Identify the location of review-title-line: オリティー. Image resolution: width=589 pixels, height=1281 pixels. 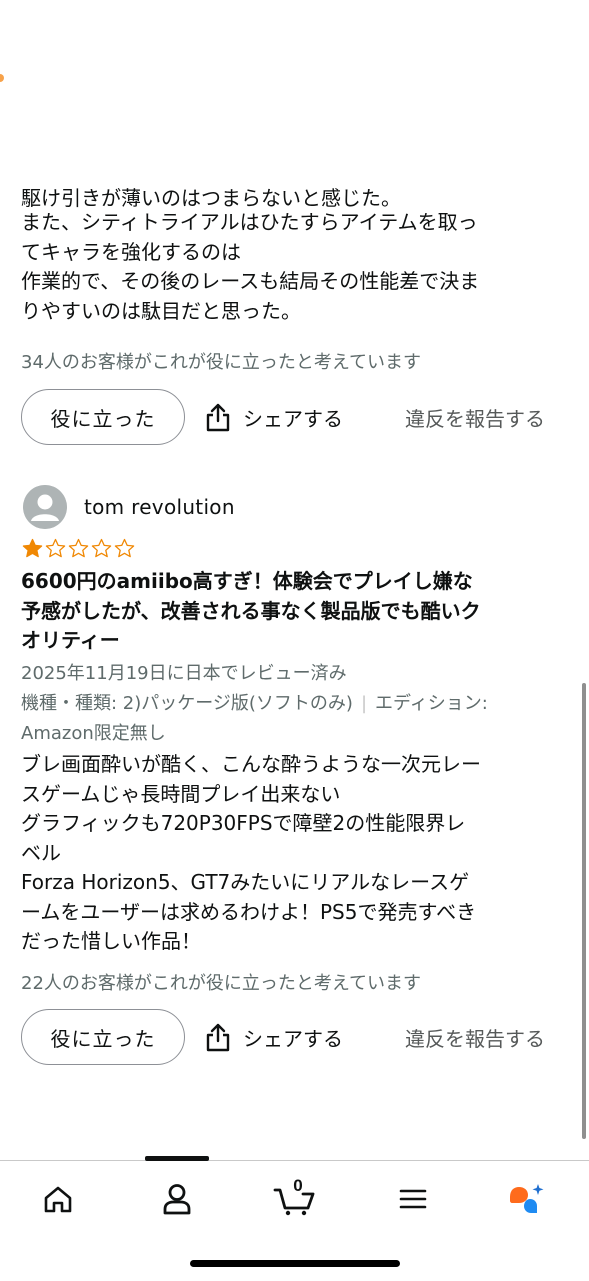
(70, 640).